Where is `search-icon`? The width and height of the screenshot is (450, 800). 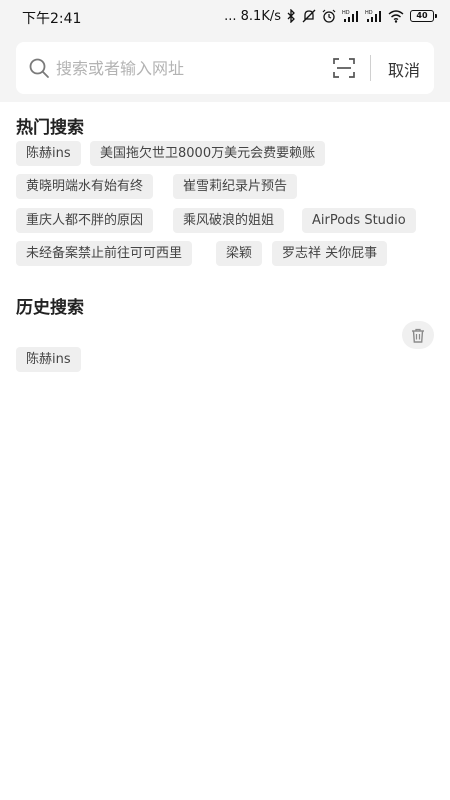
search-icon is located at coordinates (39, 68).